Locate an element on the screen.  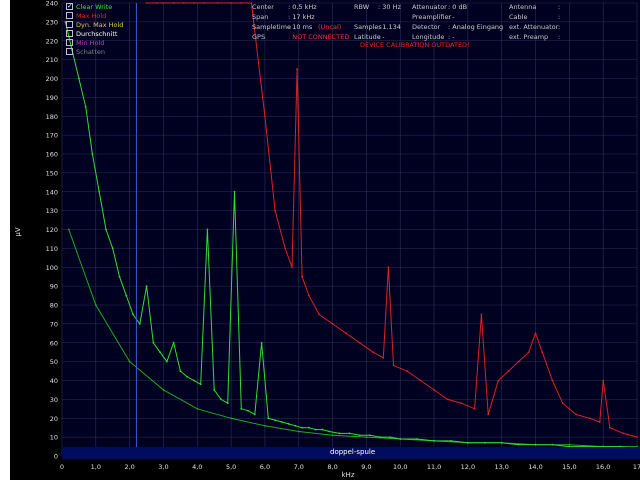
y-tick-label: 20 is located at coordinates (54, 419).